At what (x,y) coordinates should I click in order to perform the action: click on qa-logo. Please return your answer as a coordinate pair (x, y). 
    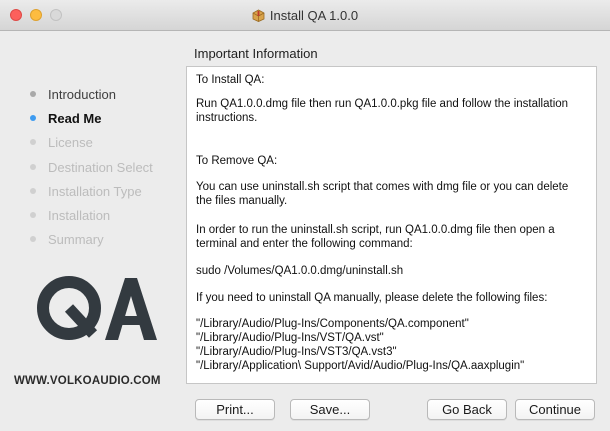
    Looking at the image, I should click on (95, 310).